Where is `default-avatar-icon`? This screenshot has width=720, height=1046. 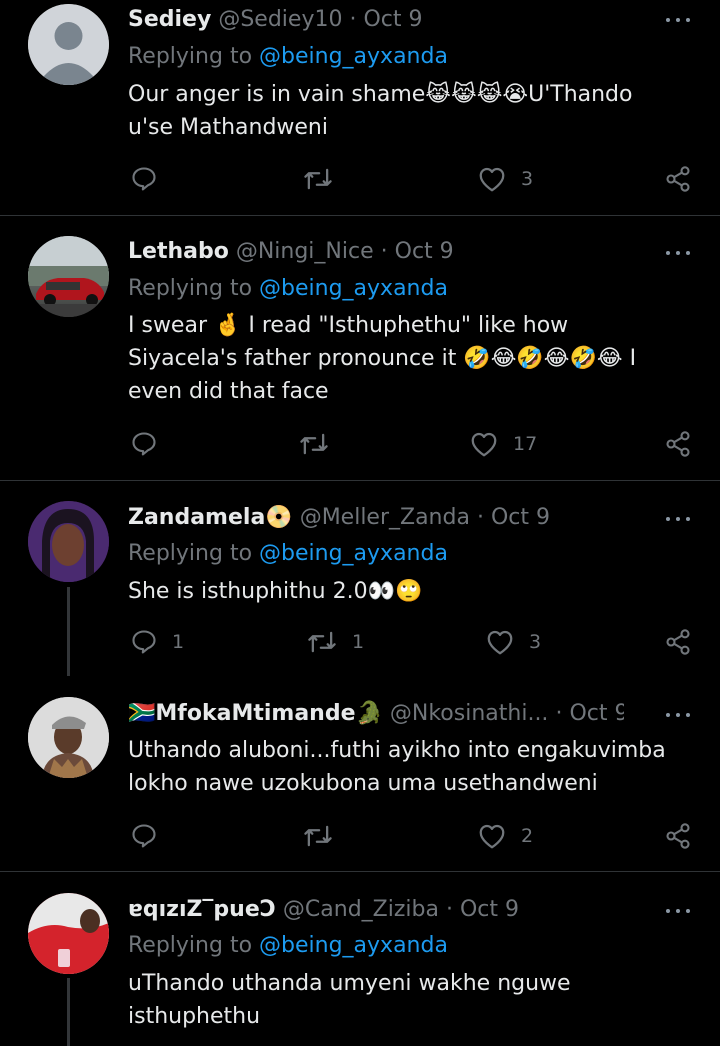 default-avatar-icon is located at coordinates (68, 44).